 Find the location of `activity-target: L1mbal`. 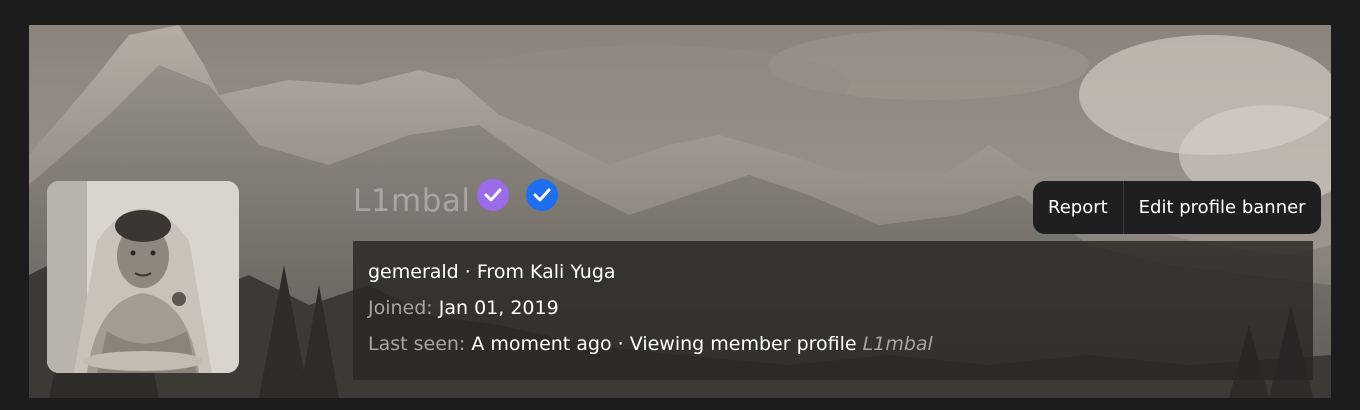

activity-target: L1mbal is located at coordinates (898, 344).